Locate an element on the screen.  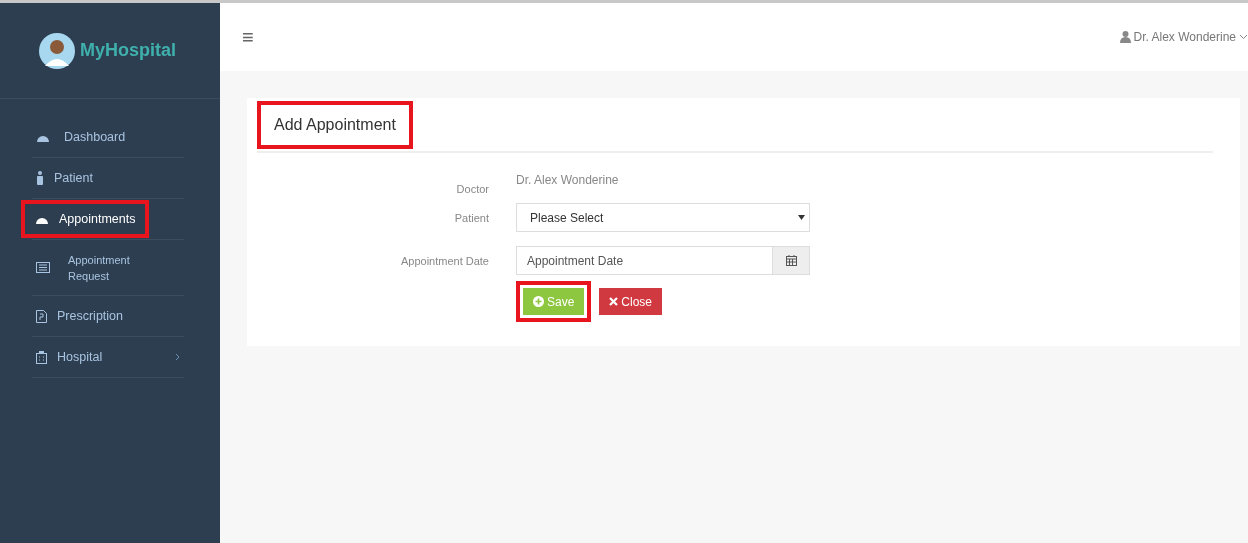
plus-circle-icon is located at coordinates (538, 301).